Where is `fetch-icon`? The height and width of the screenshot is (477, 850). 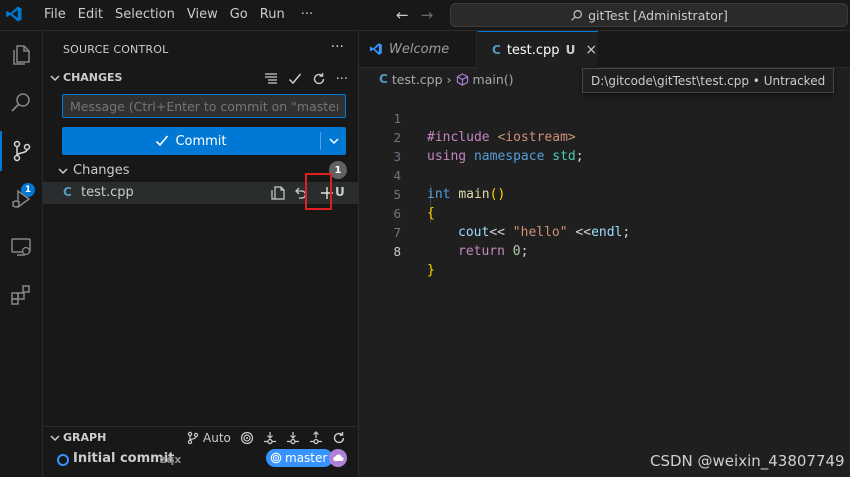 fetch-icon is located at coordinates (270, 438).